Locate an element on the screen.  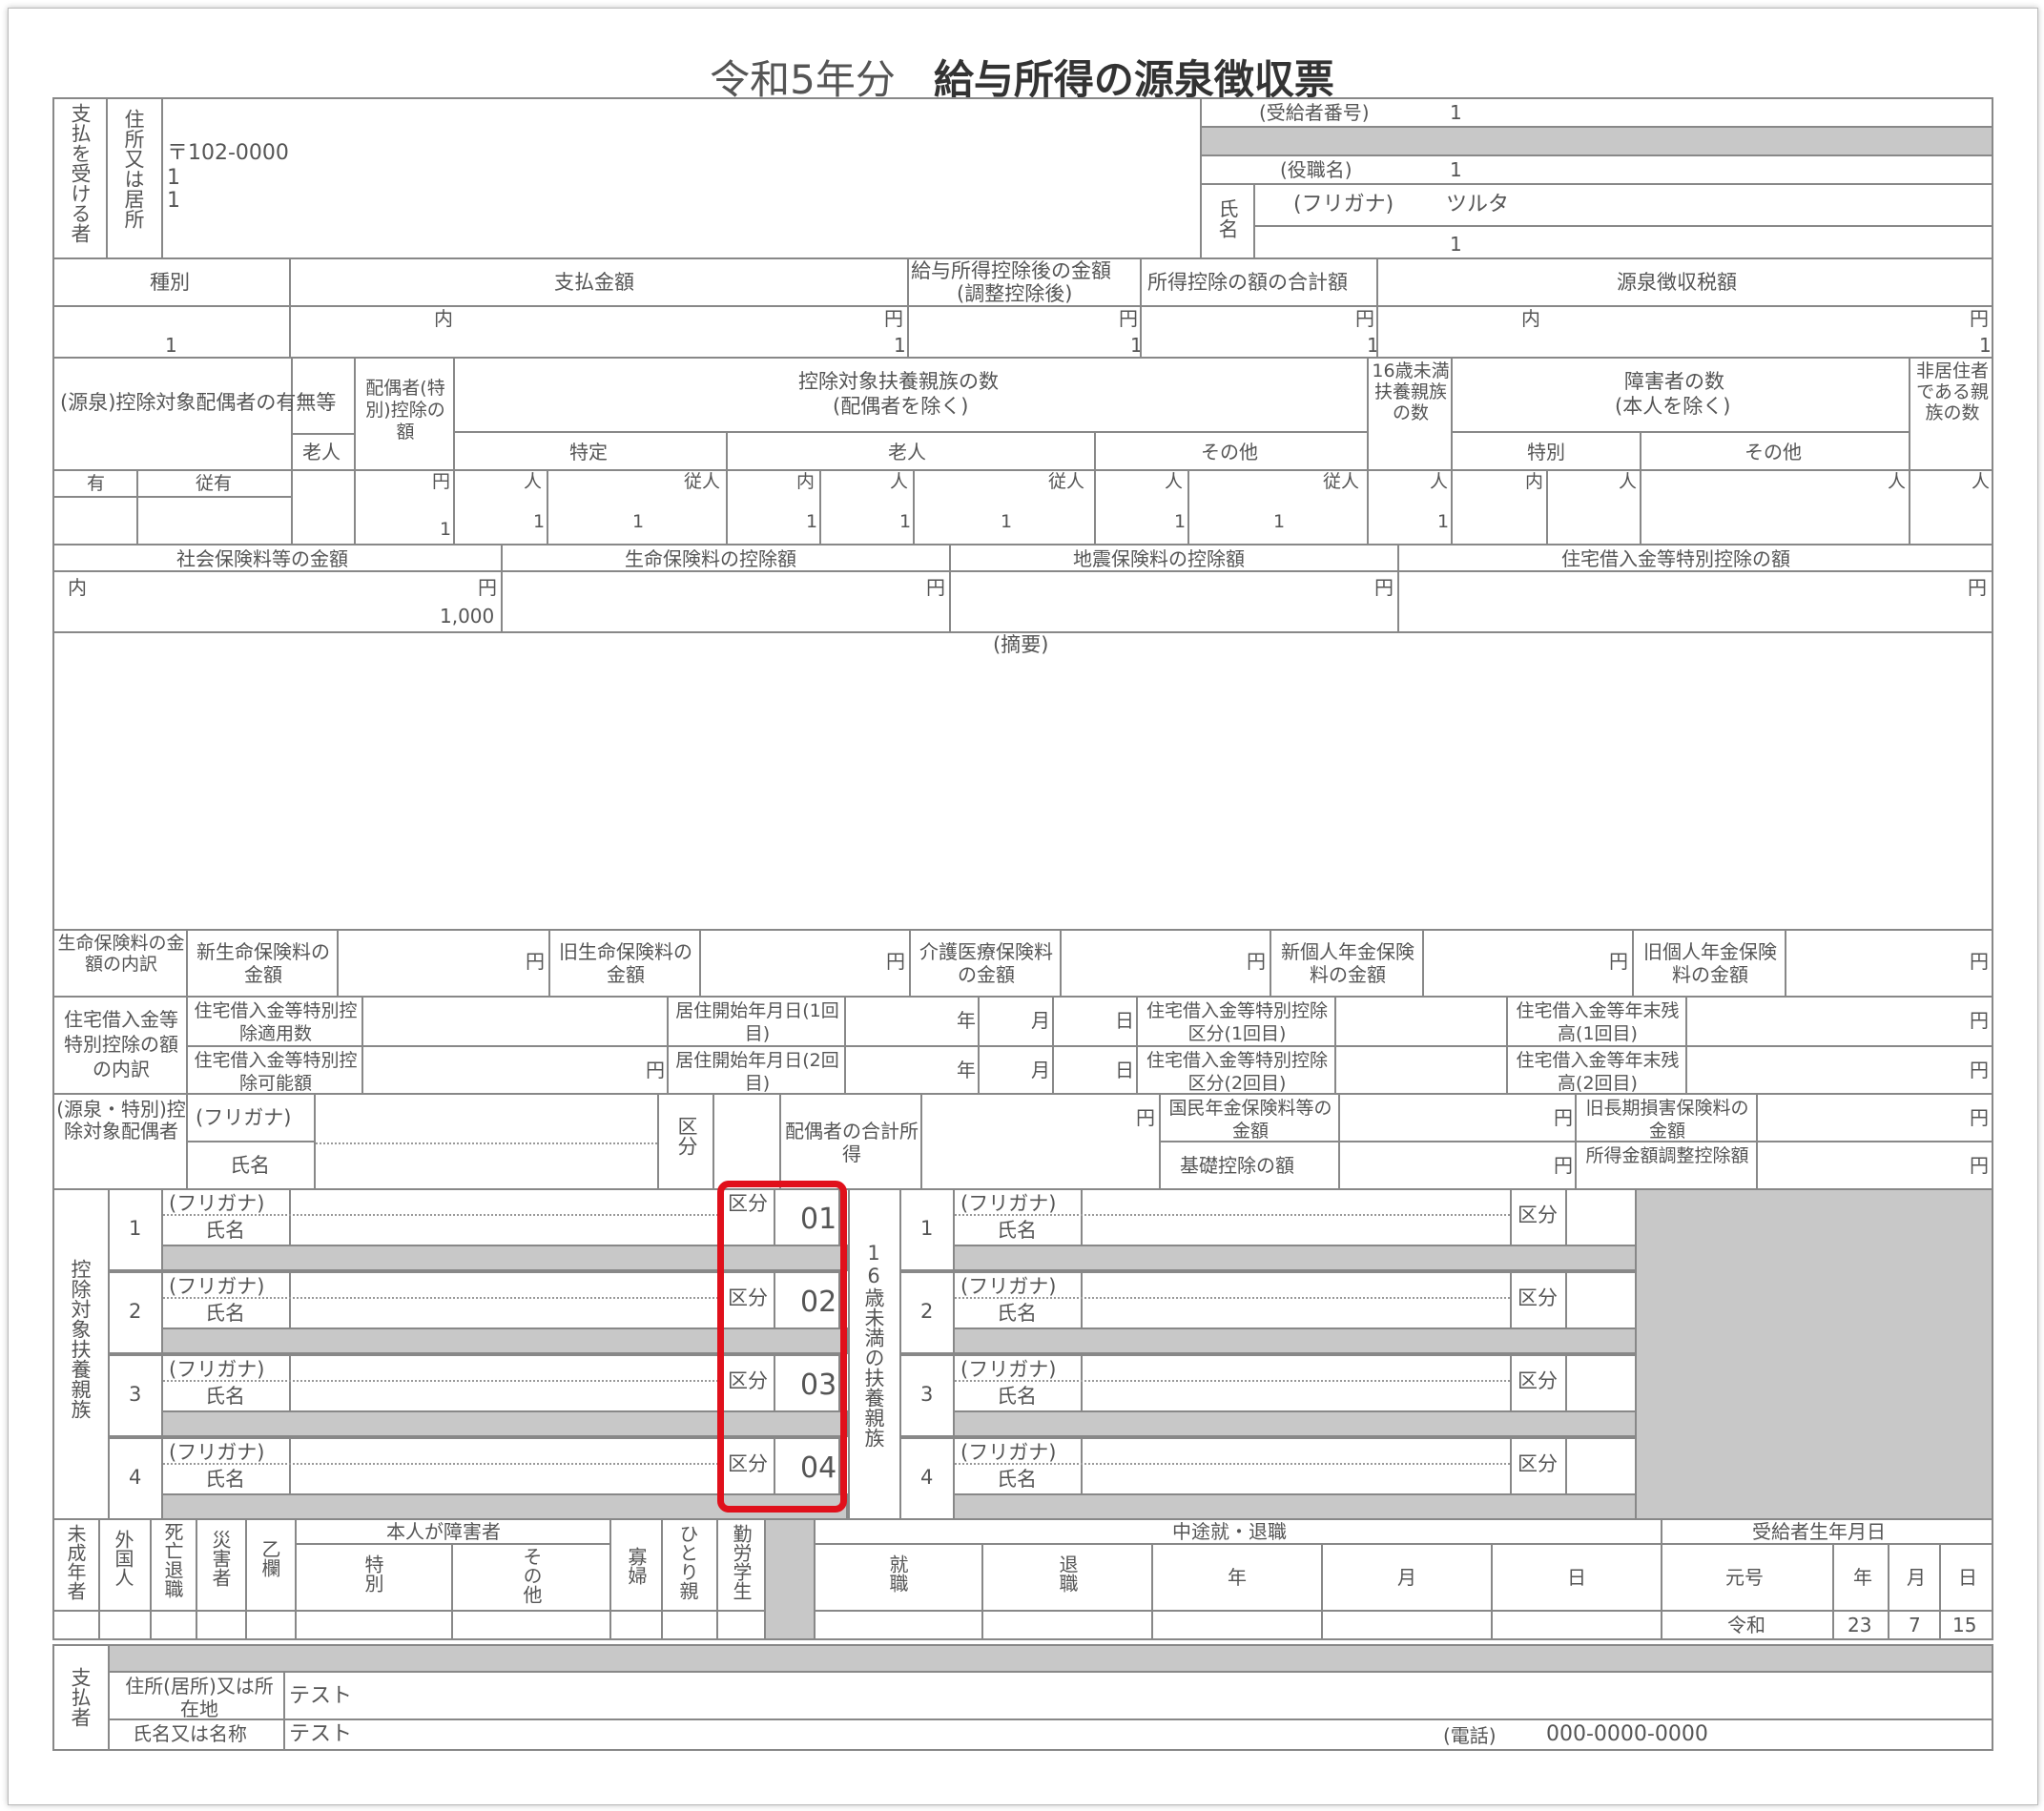
spouse-dotted-line is located at coordinates (486, 1143).